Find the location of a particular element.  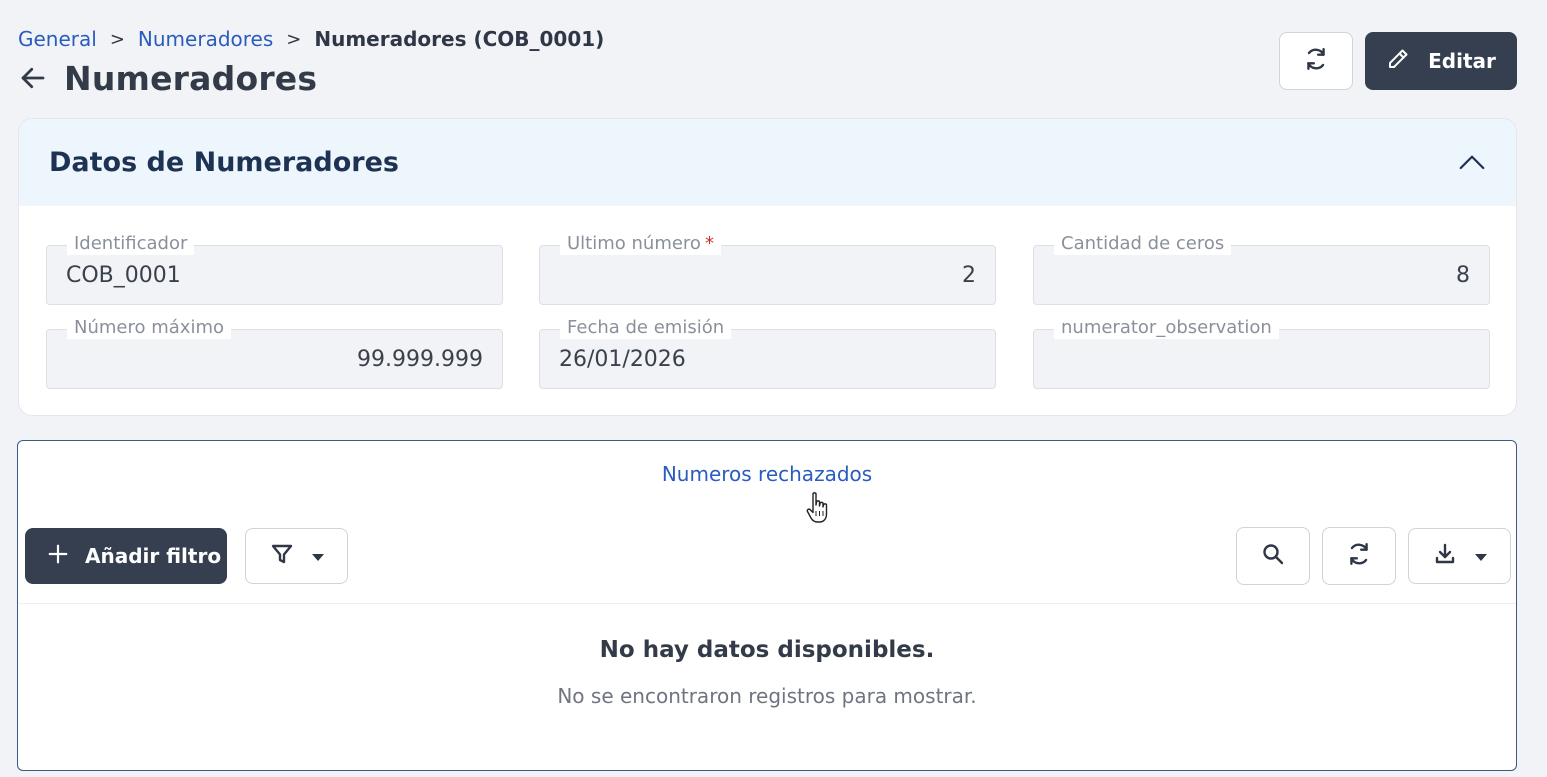

chevron-up-icon is located at coordinates (1472, 163).